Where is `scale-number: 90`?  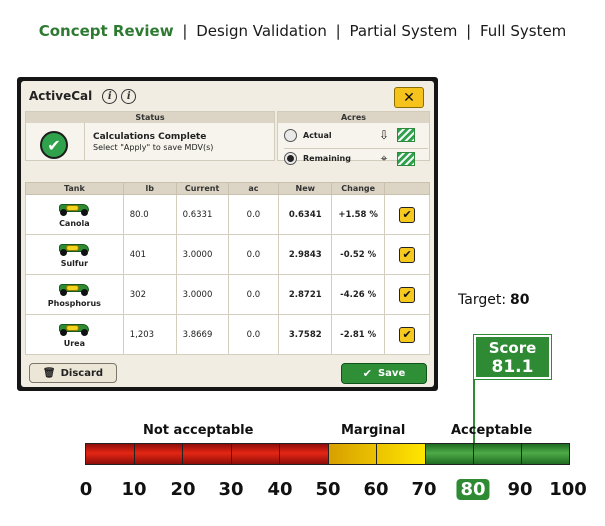
scale-number: 90 is located at coordinates (520, 489).